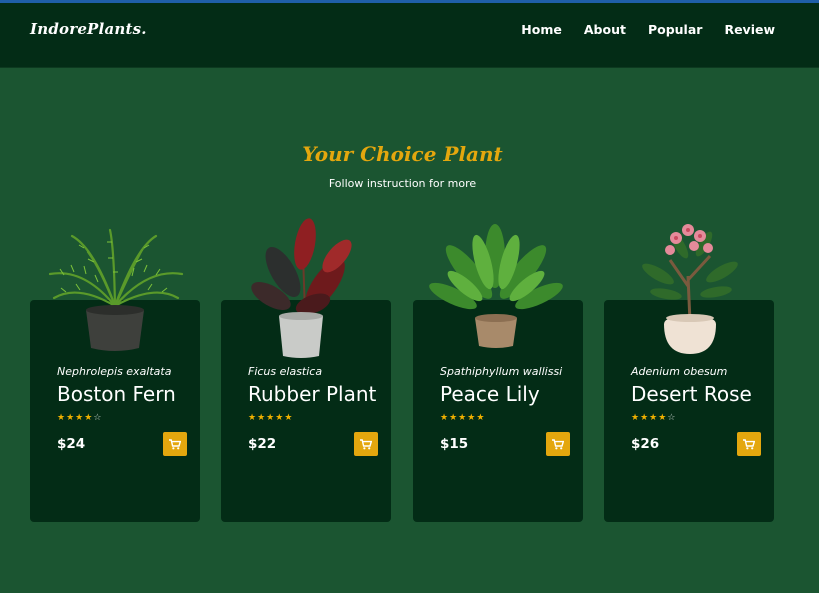 Image resolution: width=819 pixels, height=593 pixels. I want to click on brand-logo: IndorePlants., so click(88, 29).